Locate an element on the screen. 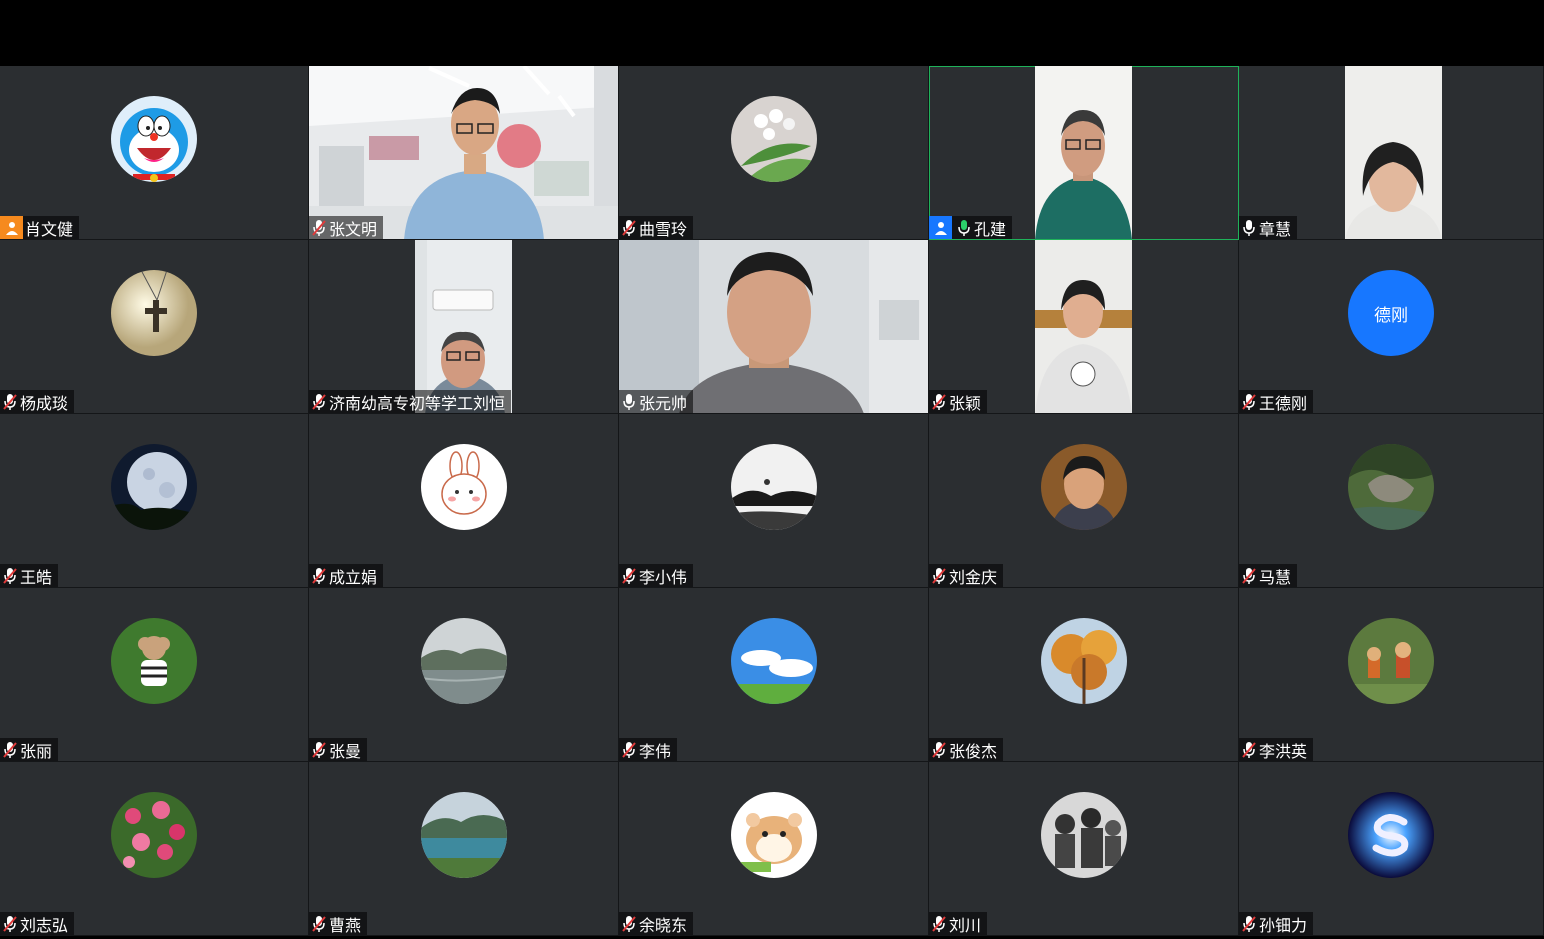 Image resolution: width=1544 pixels, height=939 pixels. participant-tile: 刘川 is located at coordinates (1084, 849).